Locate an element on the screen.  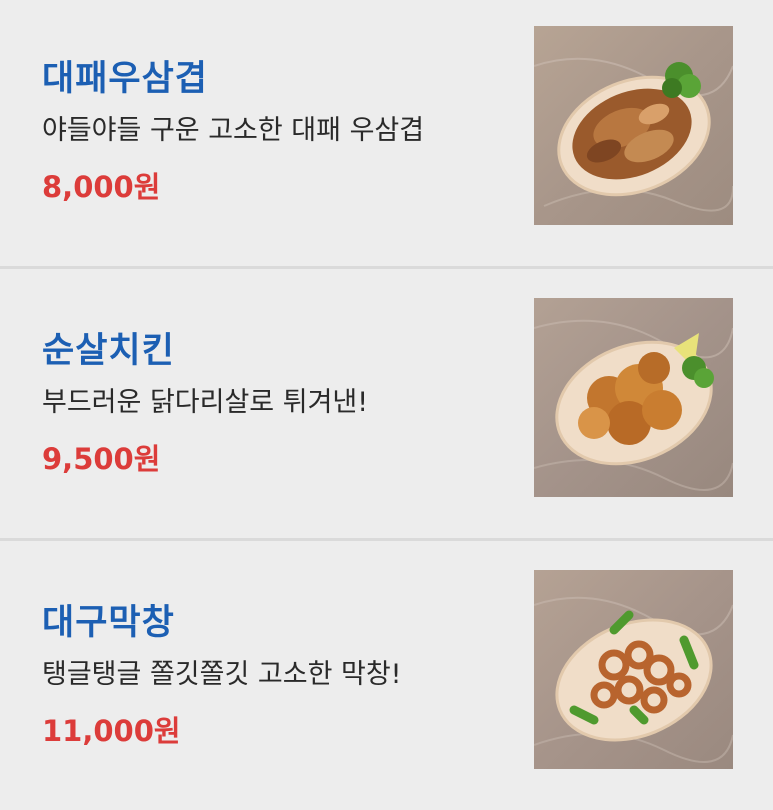
menu-item-price: 9,500원 is located at coordinates (101, 459).